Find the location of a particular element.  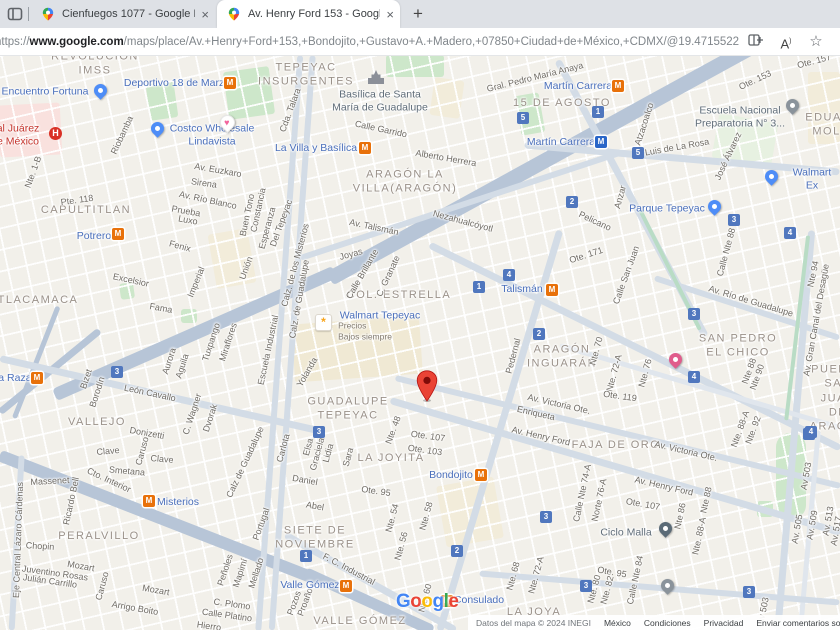

new-tab-button: + is located at coordinates (418, 14).